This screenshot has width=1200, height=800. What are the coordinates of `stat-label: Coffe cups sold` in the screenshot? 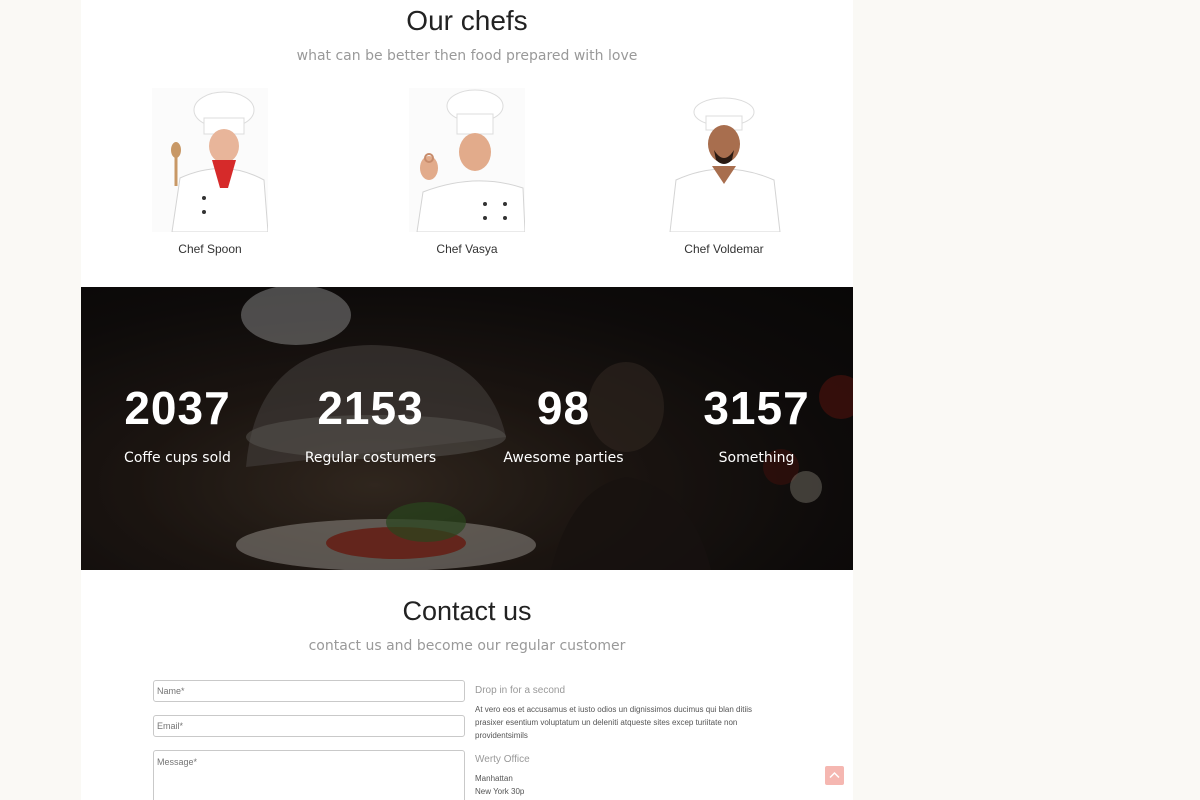 It's located at (177, 458).